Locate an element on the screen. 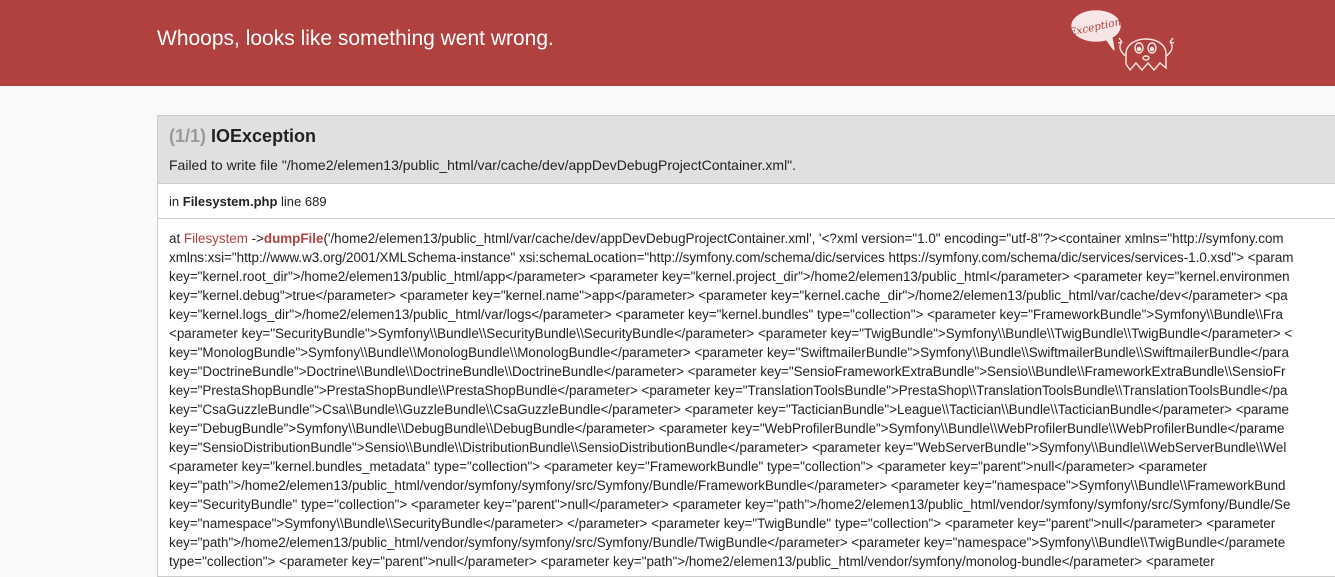  location-prefix: in is located at coordinates (174, 201).